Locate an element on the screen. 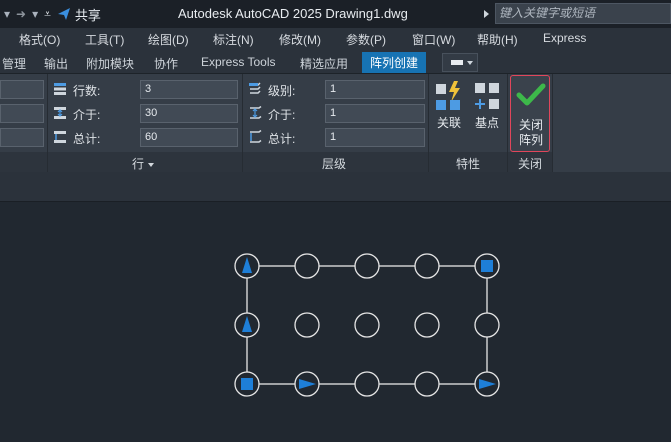 The image size is (671, 442). menu-express: Express is located at coordinates (564, 38).